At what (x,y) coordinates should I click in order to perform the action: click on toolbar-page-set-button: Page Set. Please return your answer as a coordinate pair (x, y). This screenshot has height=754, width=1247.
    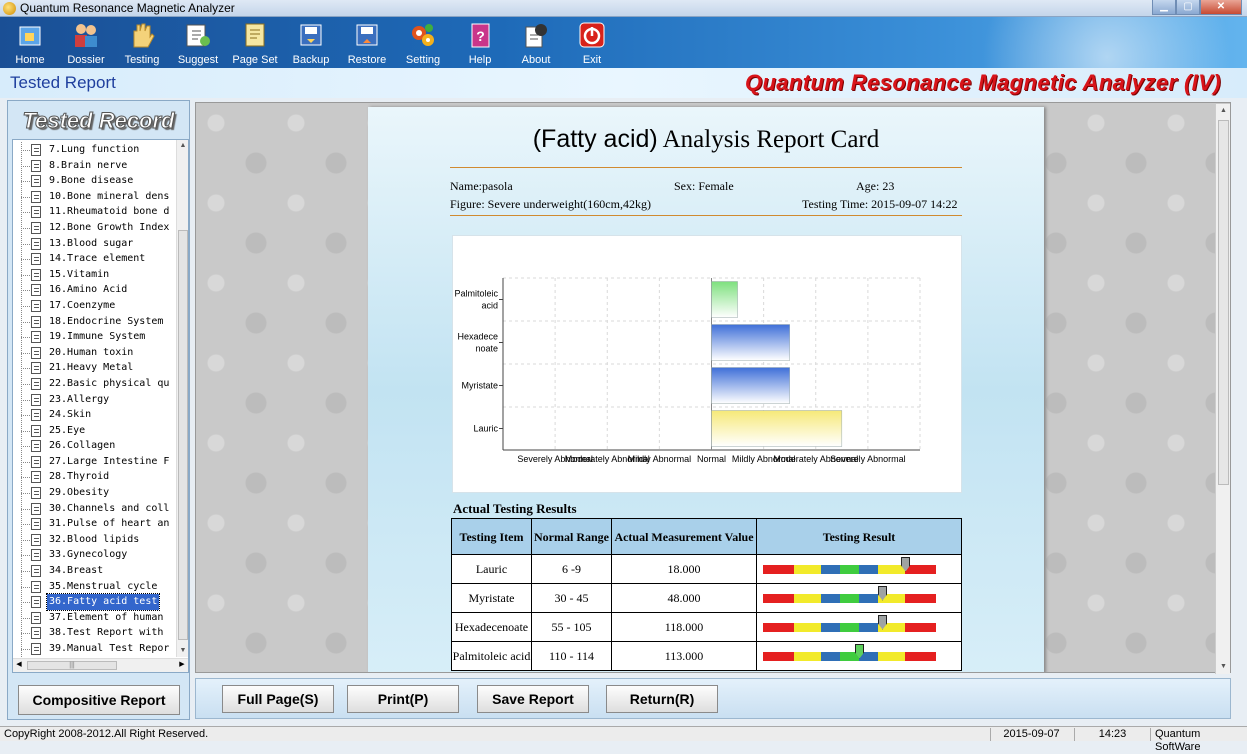
    Looking at the image, I should click on (255, 43).